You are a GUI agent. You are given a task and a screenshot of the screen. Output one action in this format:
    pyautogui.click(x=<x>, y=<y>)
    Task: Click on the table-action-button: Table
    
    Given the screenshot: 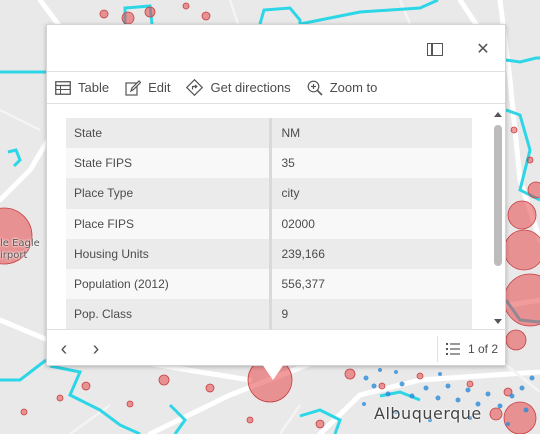 What is the action you would take?
    pyautogui.click(x=86, y=88)
    